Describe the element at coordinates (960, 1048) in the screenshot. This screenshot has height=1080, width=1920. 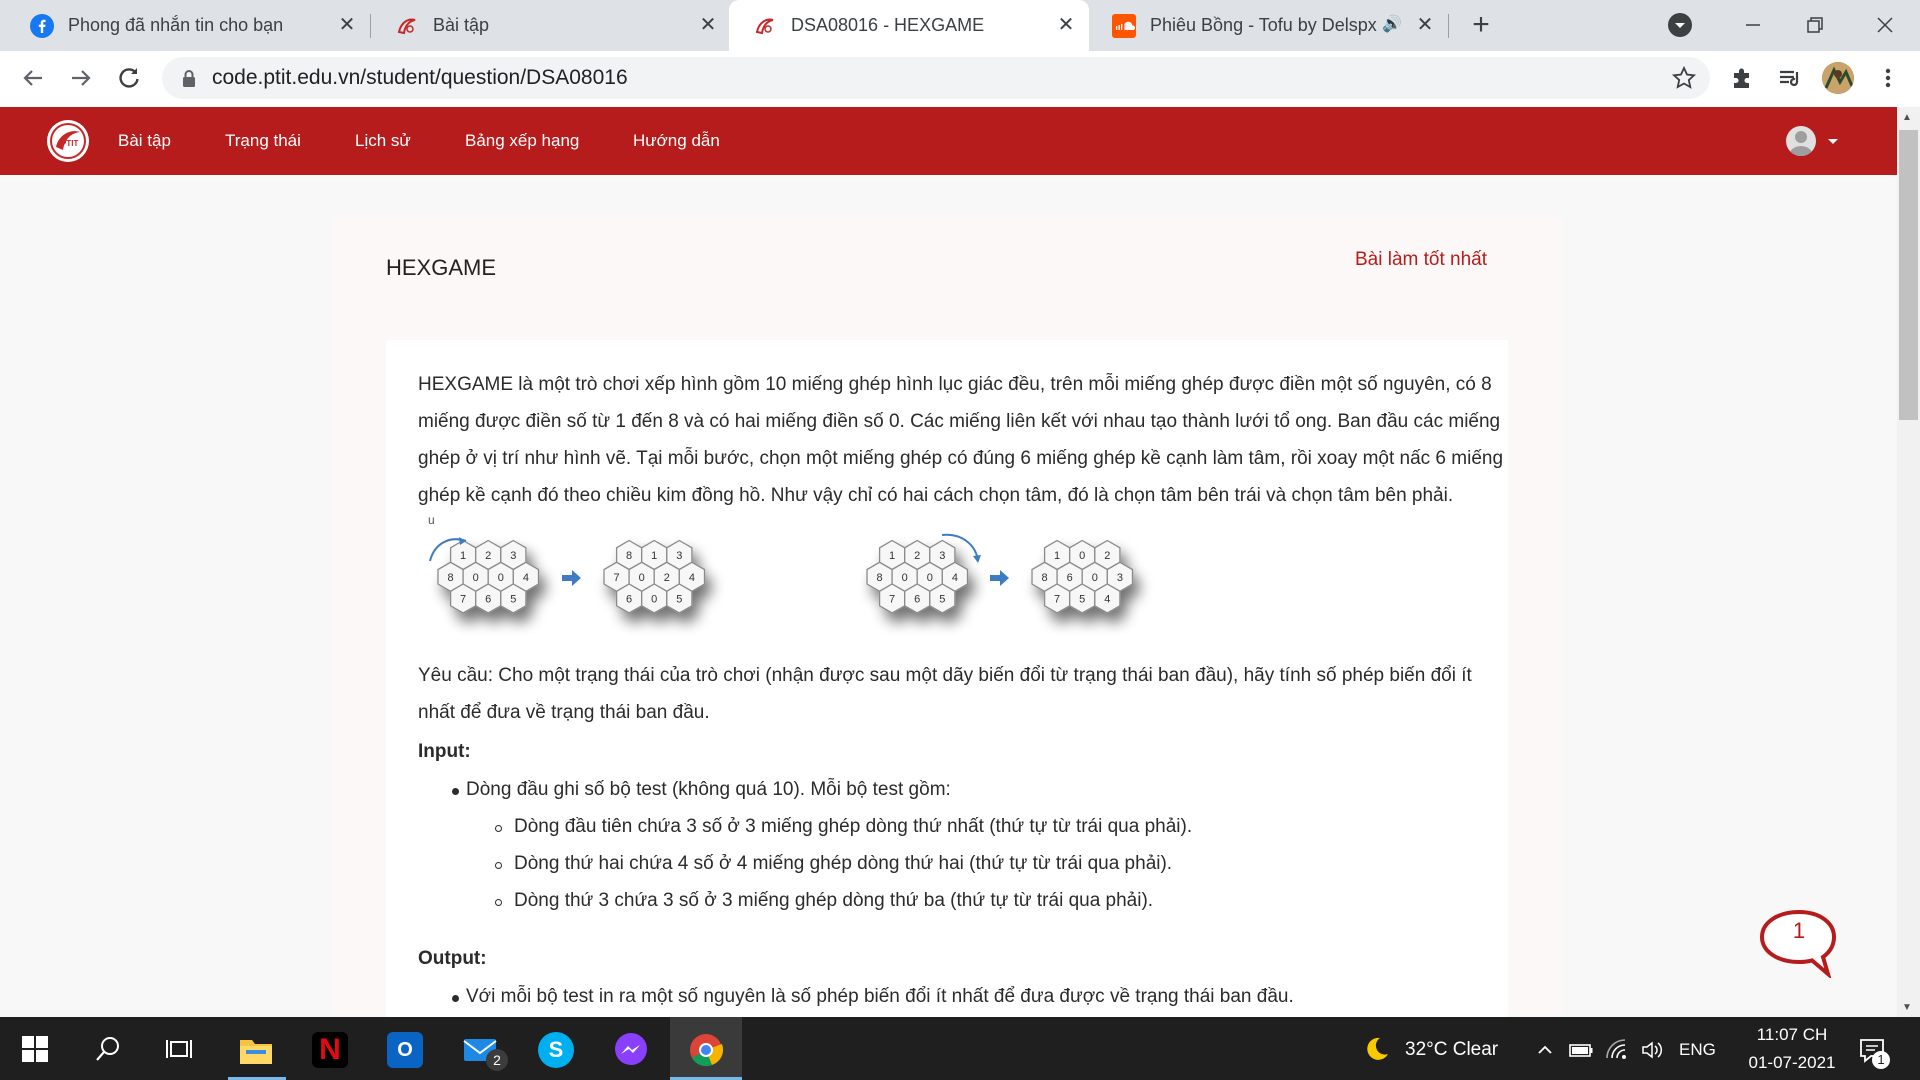
I see `taskbar` at that location.